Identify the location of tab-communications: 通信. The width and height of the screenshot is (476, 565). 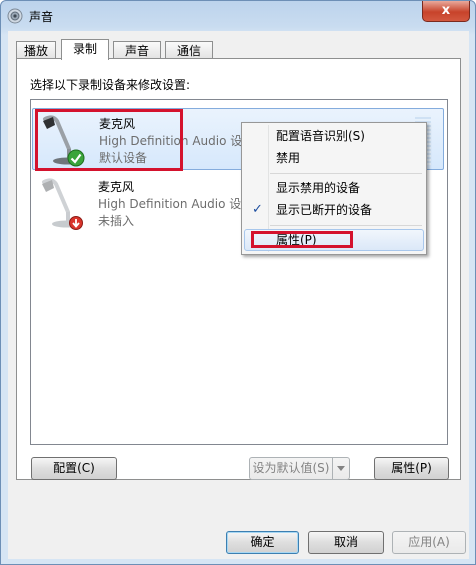
(189, 50).